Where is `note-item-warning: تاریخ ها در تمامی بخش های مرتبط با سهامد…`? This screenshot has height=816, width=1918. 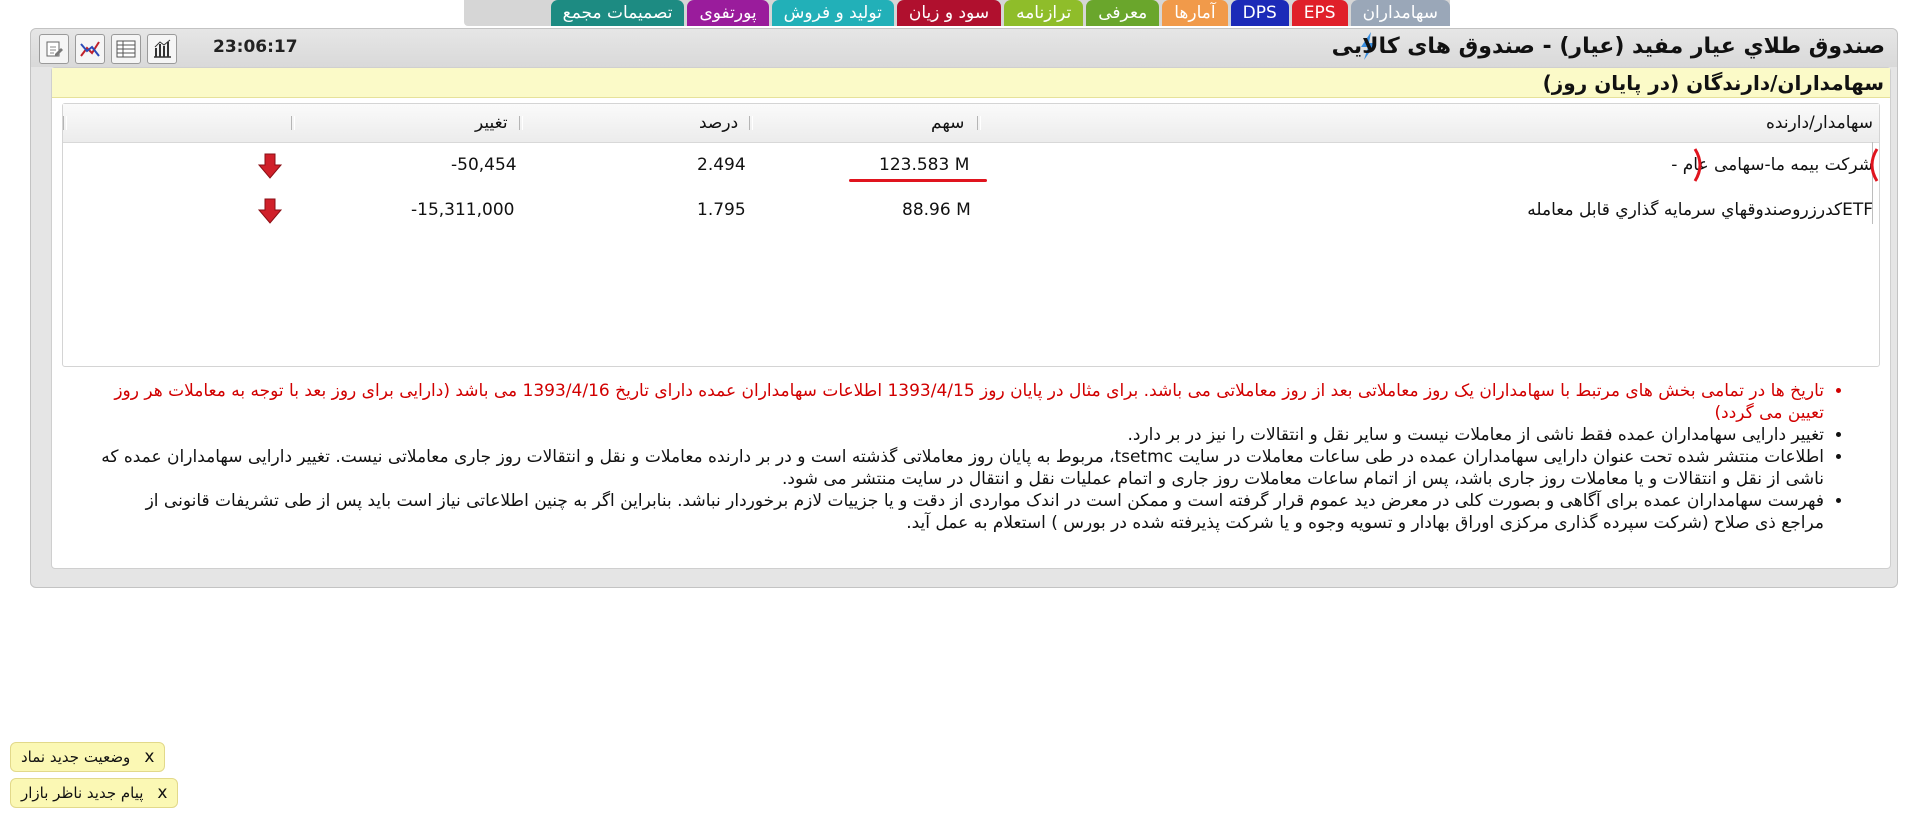 note-item-warning: تاریخ ها در تمامی بخش های مرتبط با سهامد… is located at coordinates (961, 402).